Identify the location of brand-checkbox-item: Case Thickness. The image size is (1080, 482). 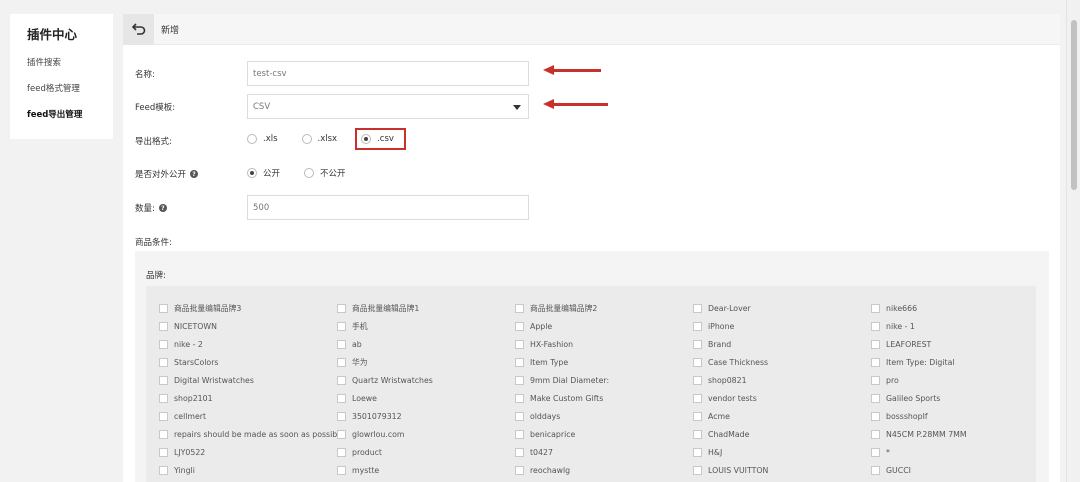
(782, 362).